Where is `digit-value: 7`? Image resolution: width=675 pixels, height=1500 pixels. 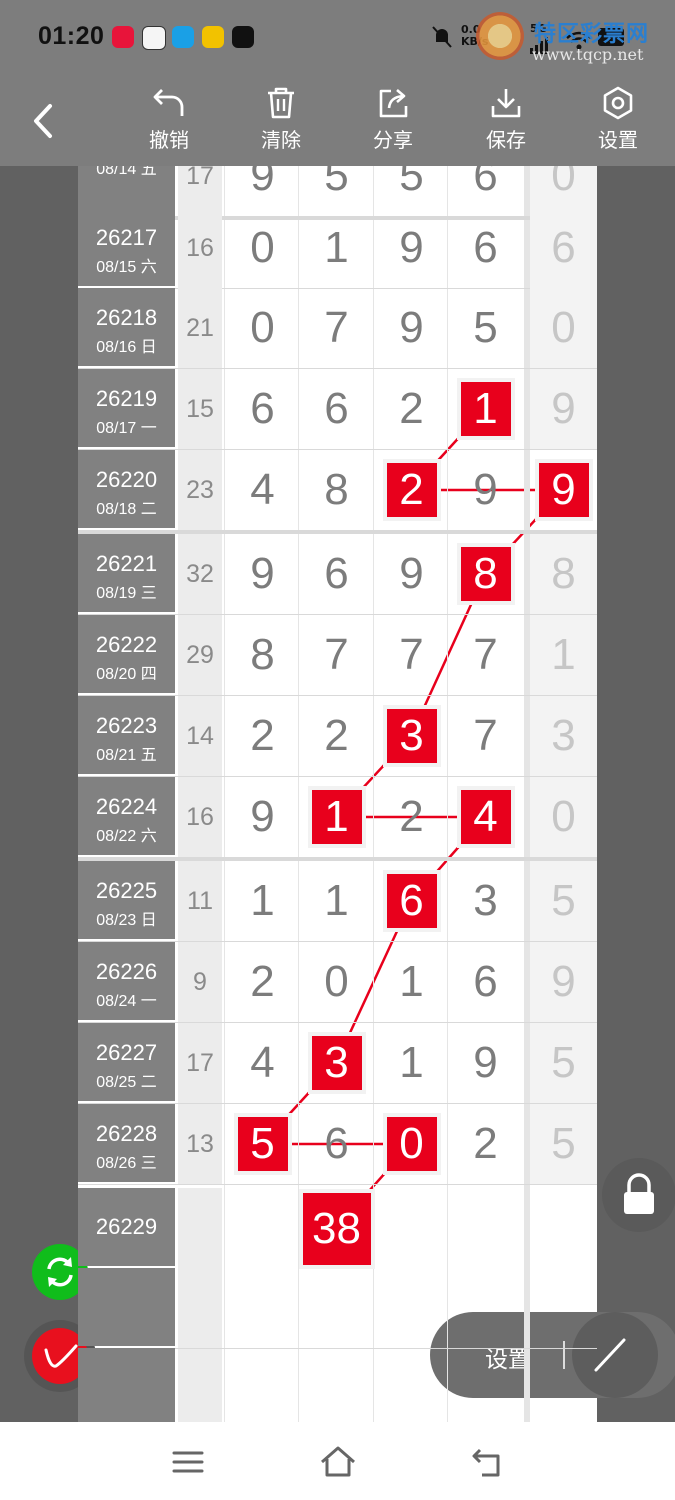
digit-value: 7 is located at coordinates (485, 735).